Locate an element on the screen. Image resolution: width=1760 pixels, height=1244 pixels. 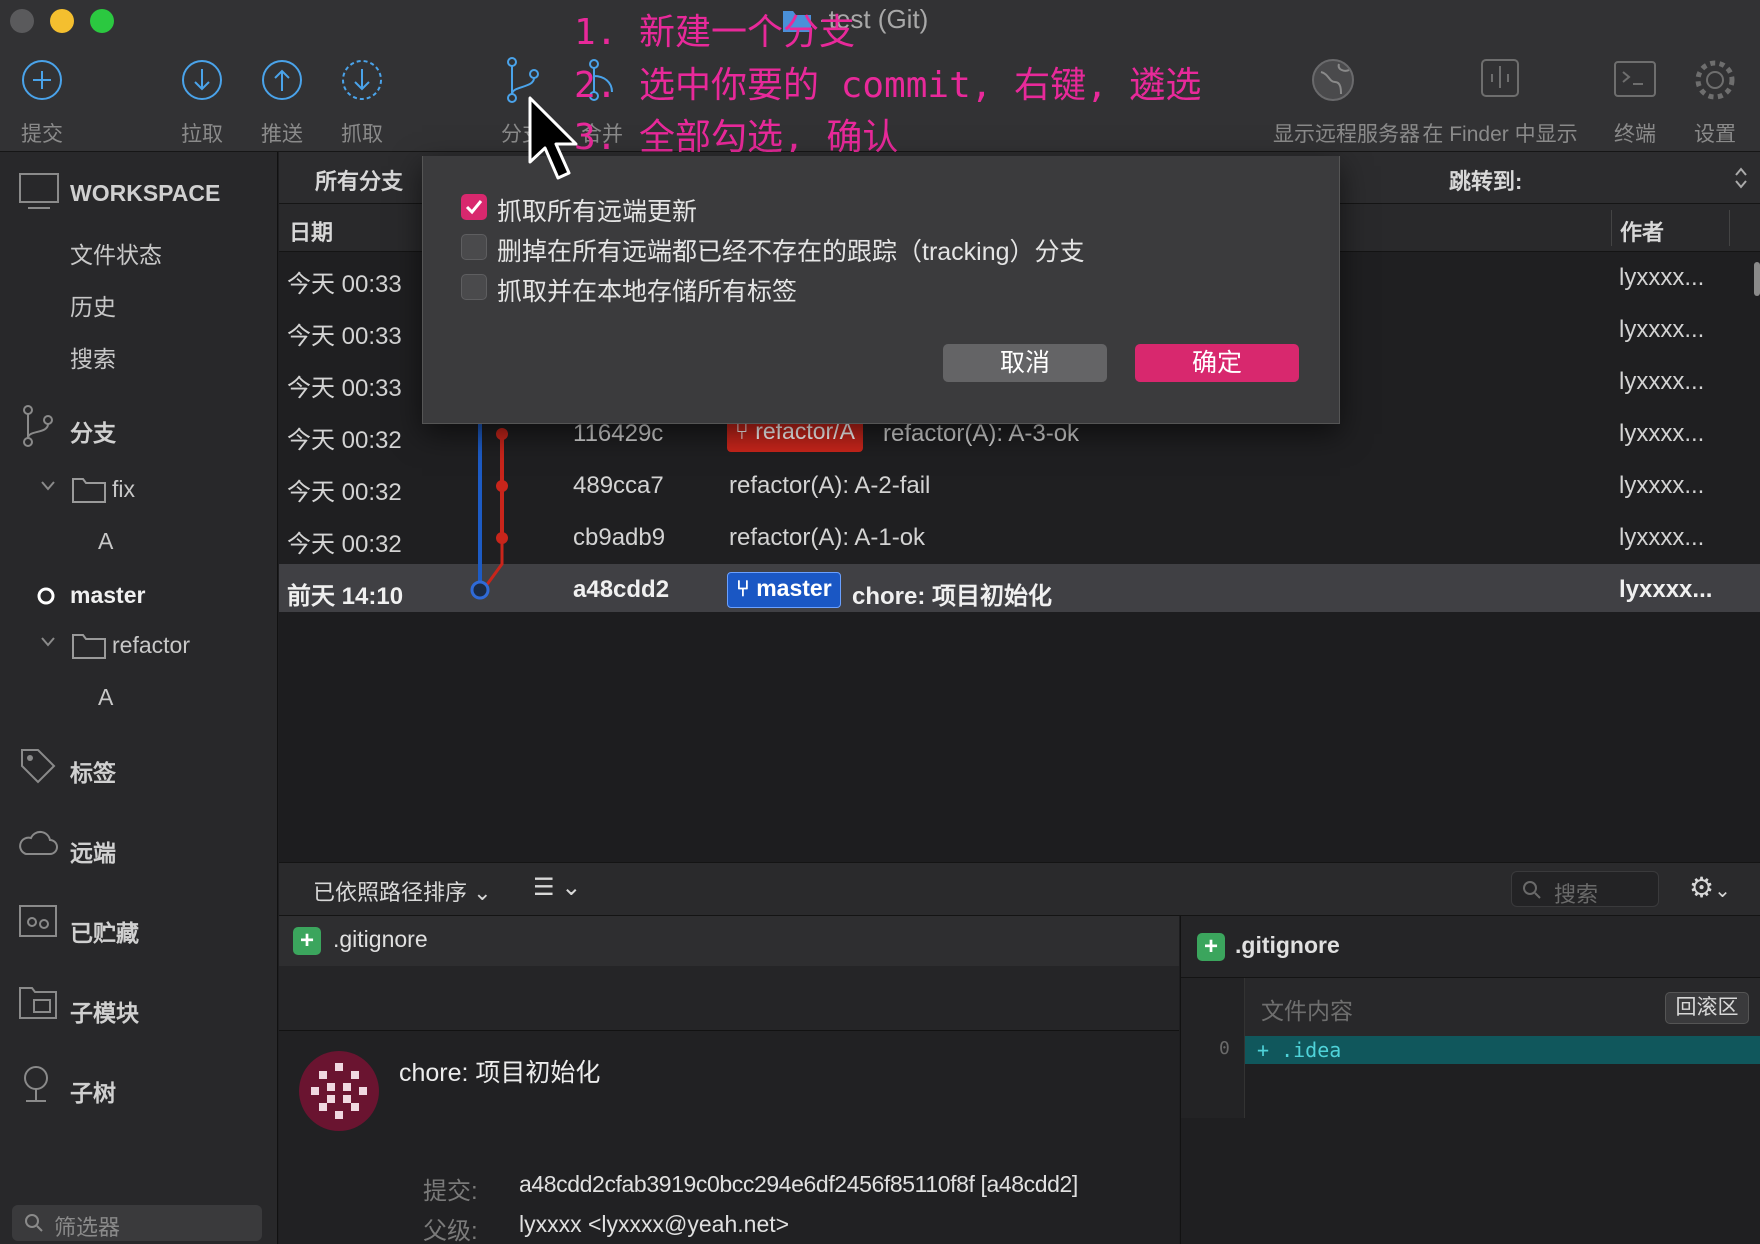
stash-icon is located at coordinates (38, 921).